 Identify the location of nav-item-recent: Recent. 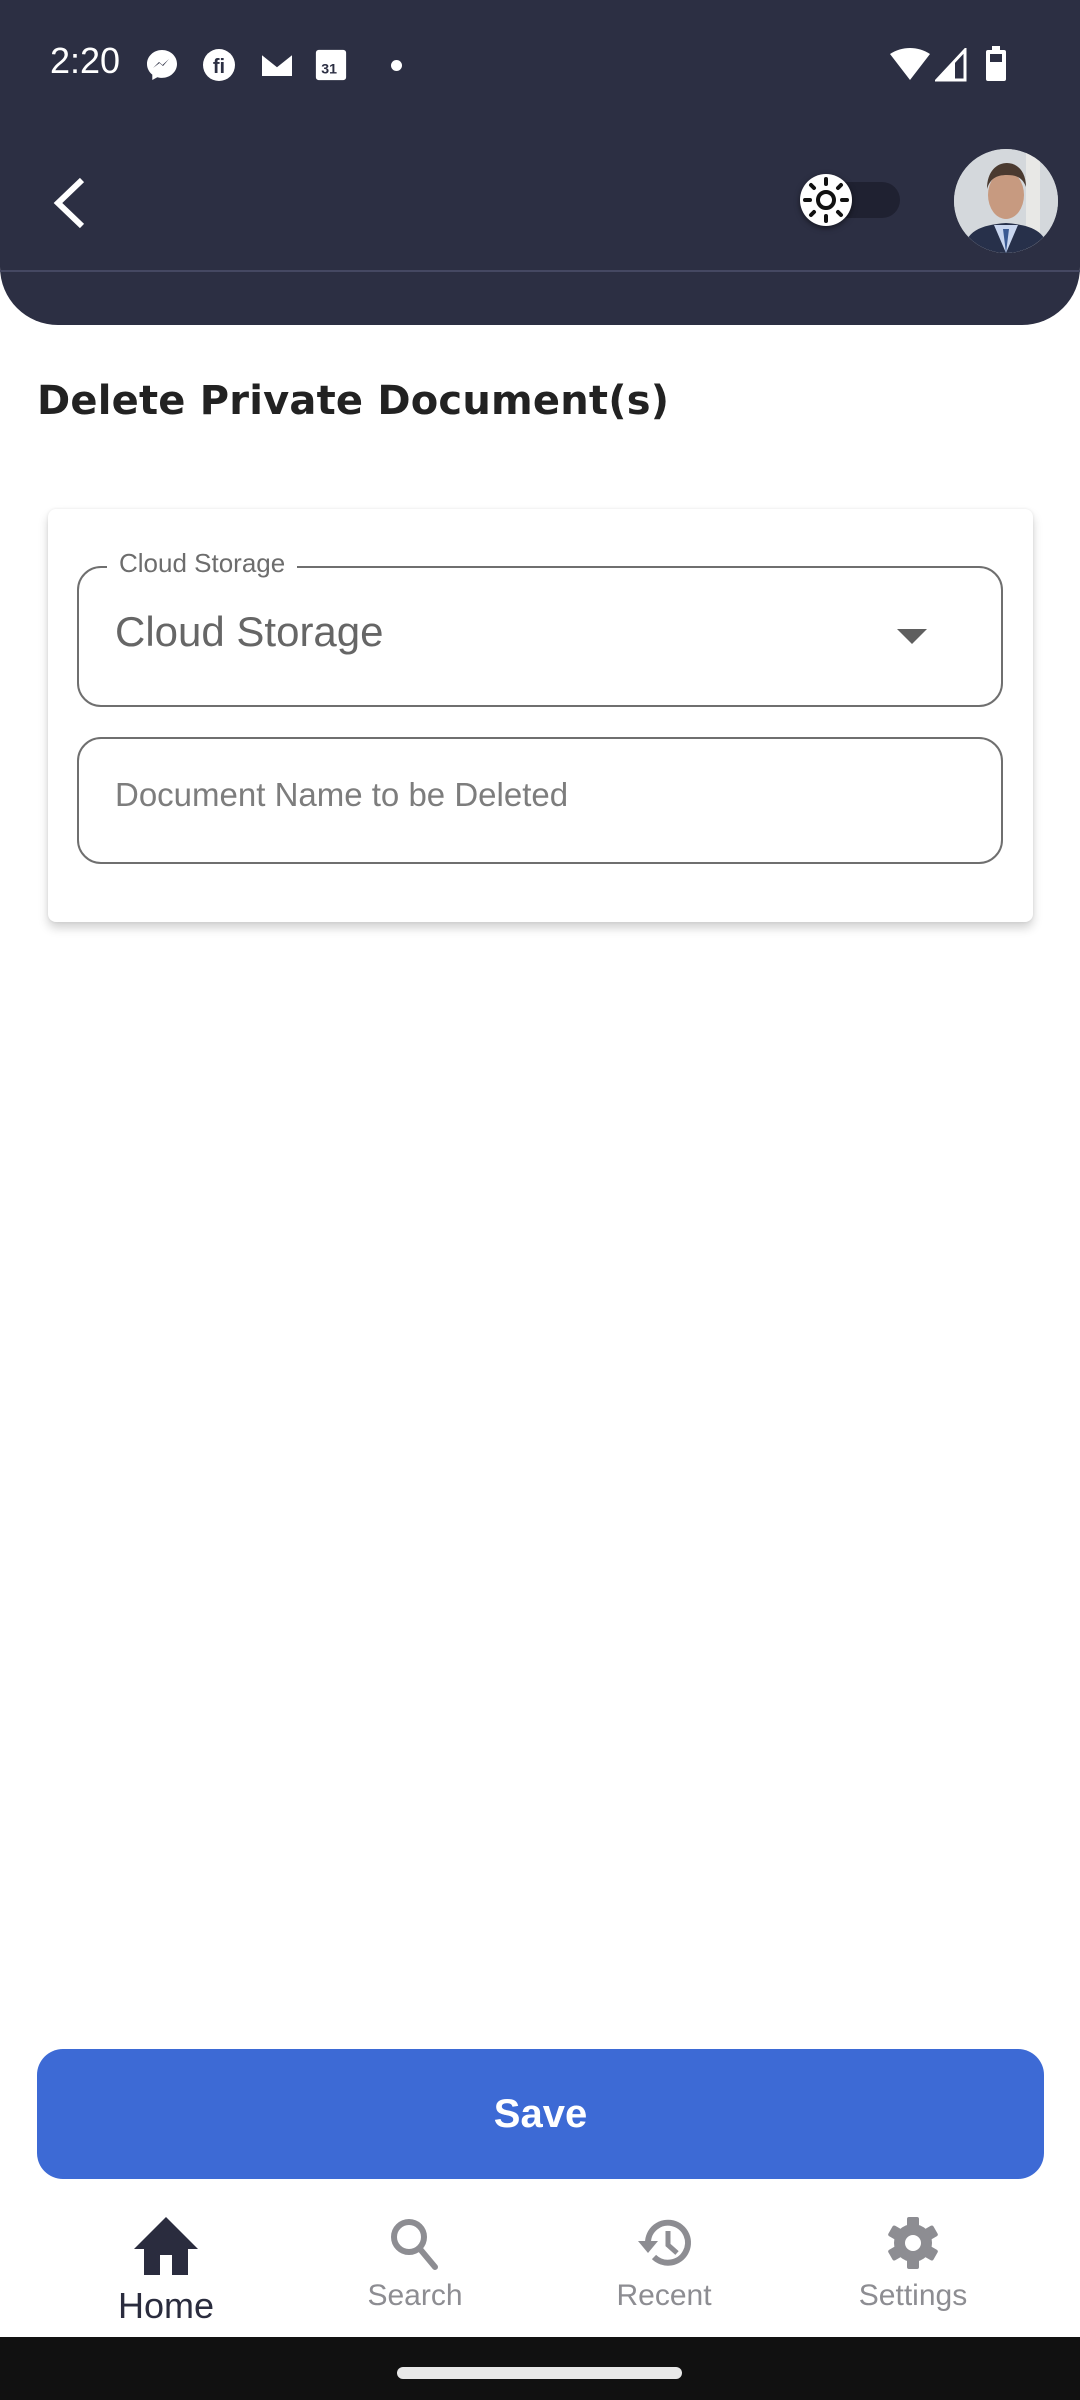
(664, 2265).